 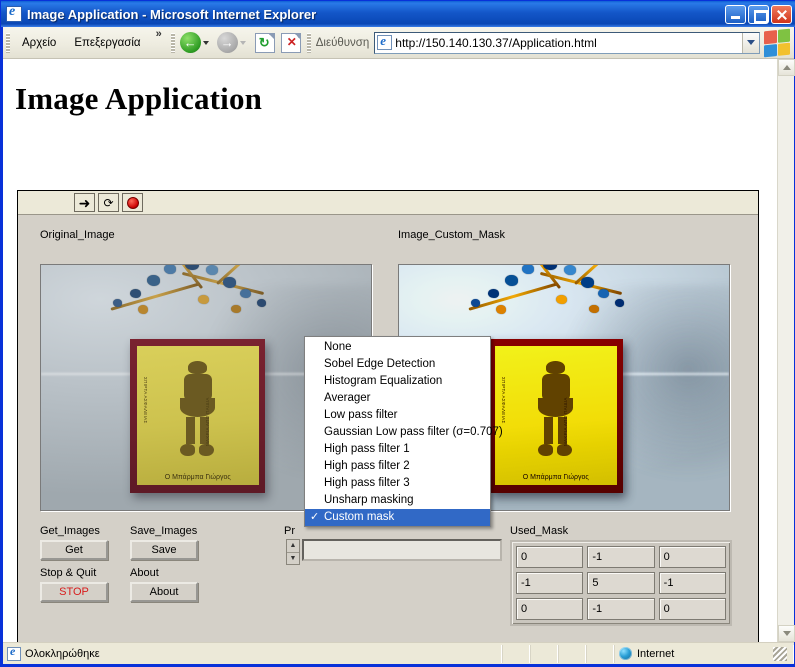 I want to click on status-page-icon, so click(x=14, y=652).